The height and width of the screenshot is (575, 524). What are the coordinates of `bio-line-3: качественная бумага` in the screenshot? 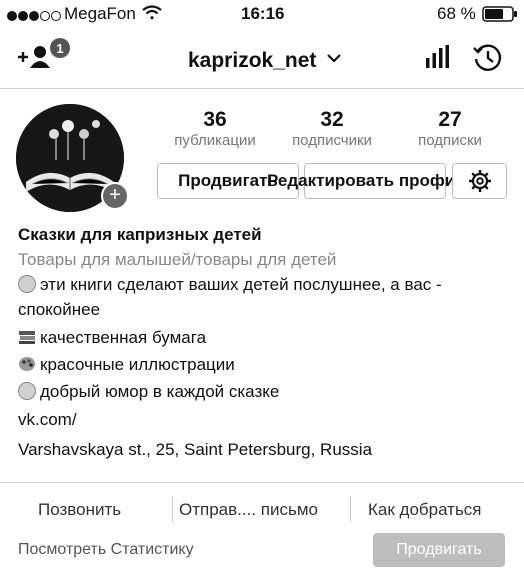 It's located at (112, 338).